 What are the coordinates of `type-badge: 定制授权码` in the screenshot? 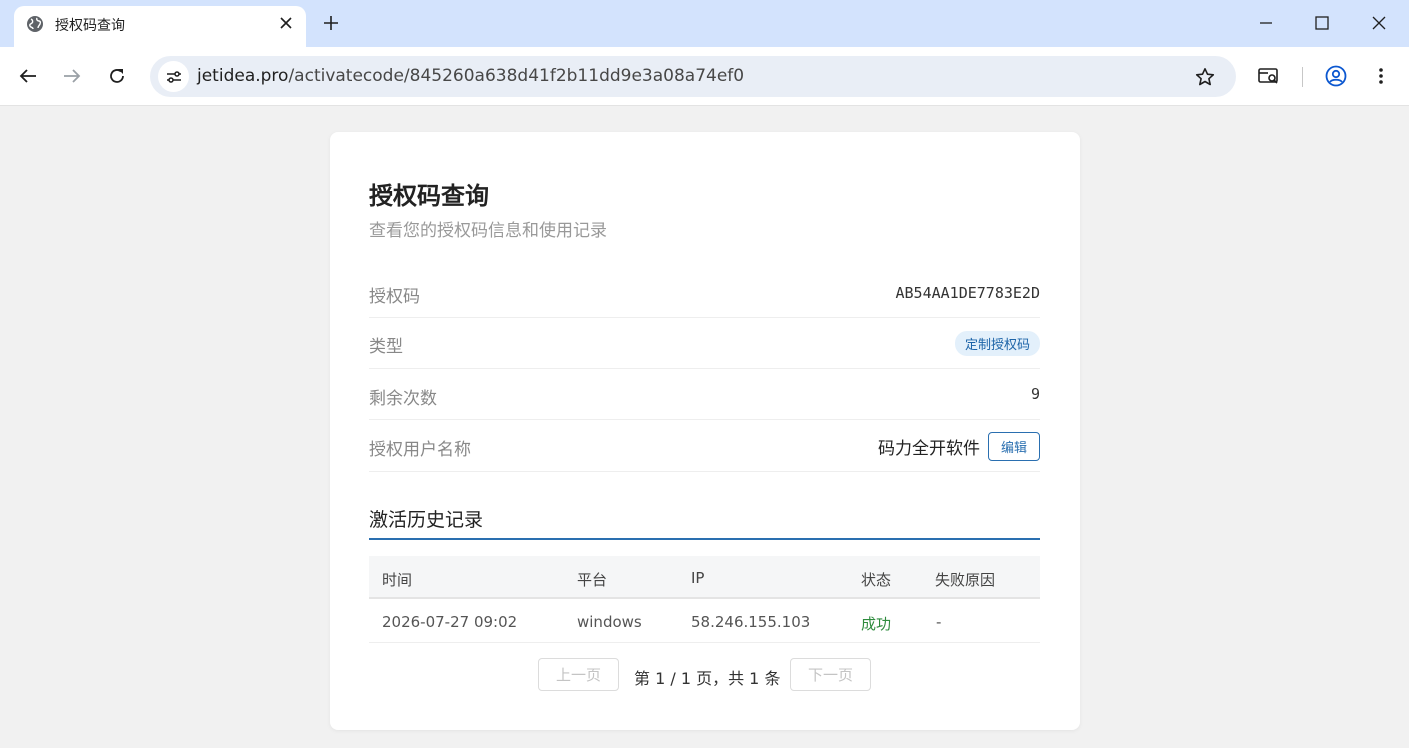 It's located at (997, 343).